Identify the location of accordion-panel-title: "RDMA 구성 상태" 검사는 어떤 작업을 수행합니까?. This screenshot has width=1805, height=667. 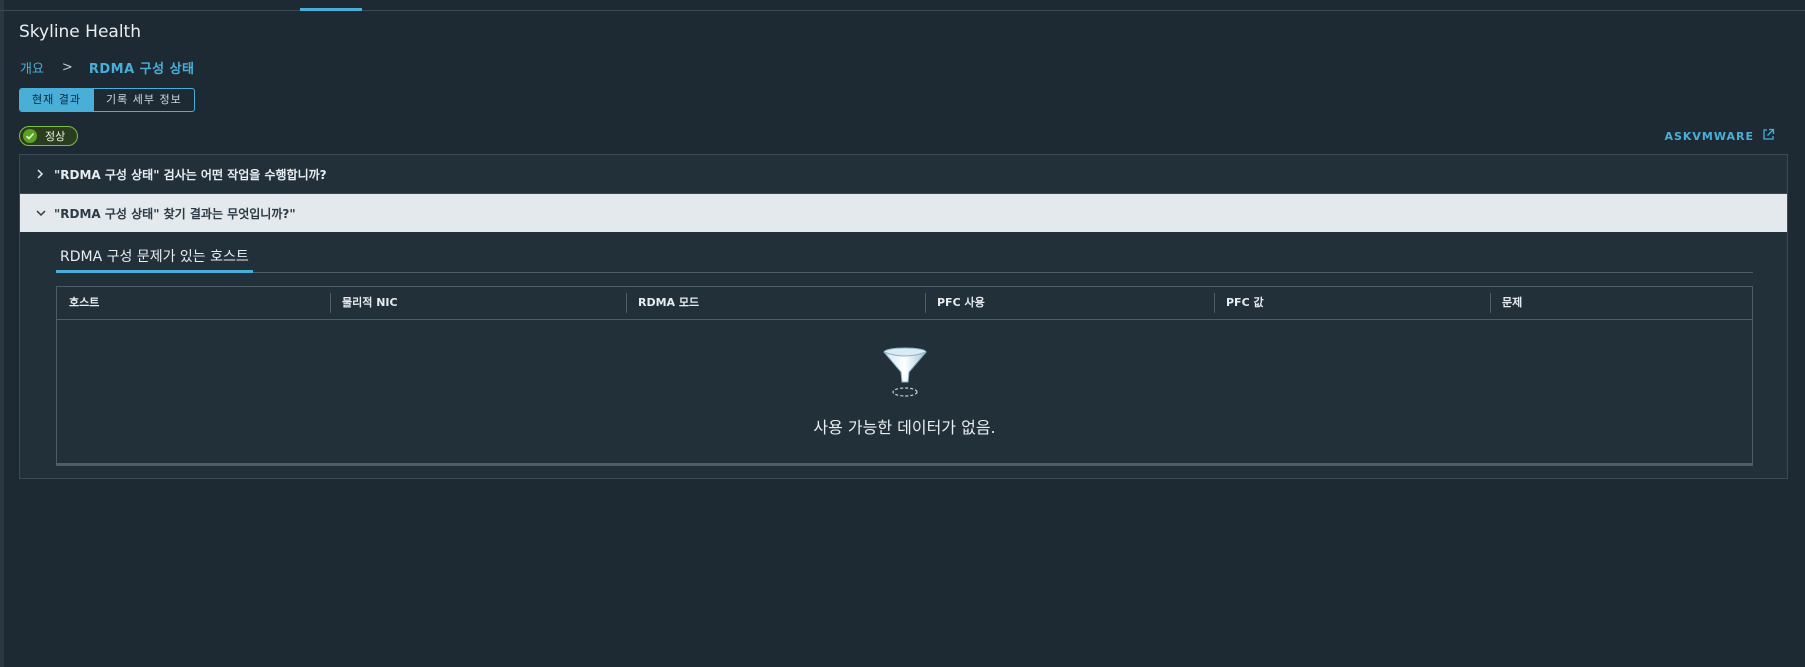
(190, 174).